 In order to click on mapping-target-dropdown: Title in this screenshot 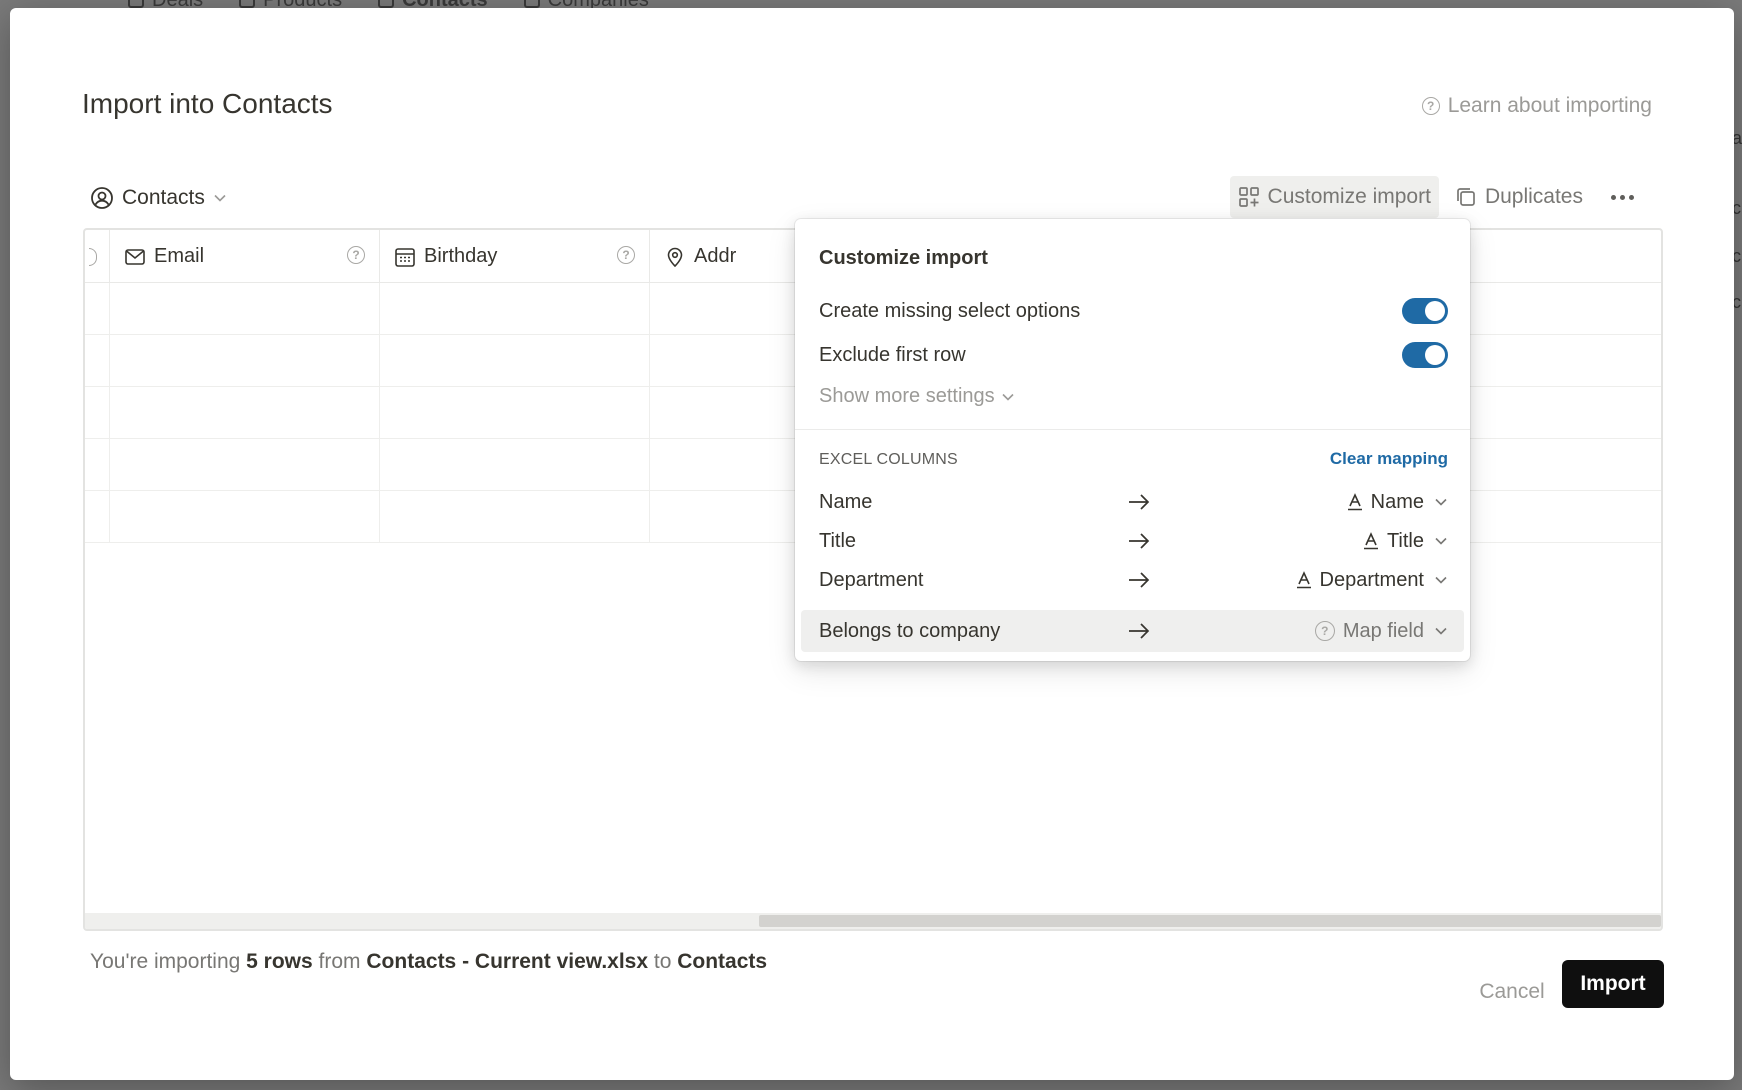, I will do `click(1405, 541)`.